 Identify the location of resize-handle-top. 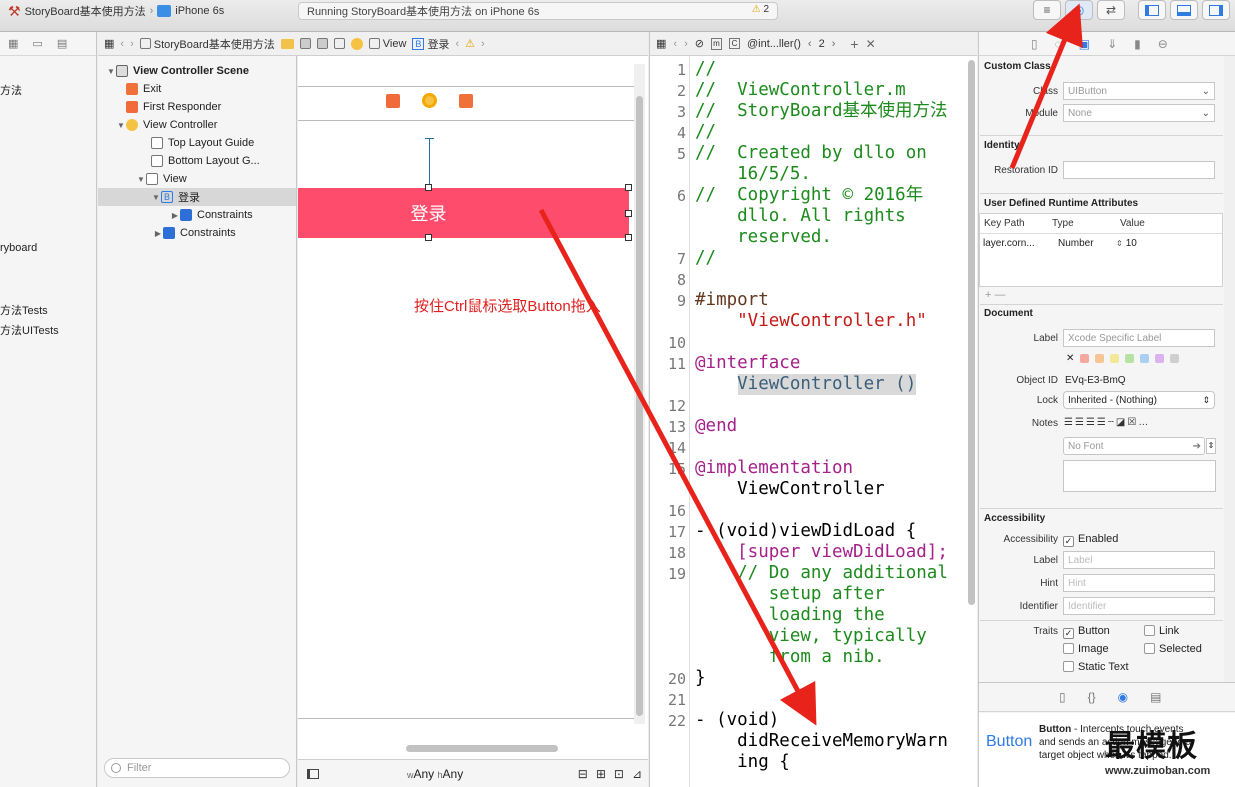
(428, 187).